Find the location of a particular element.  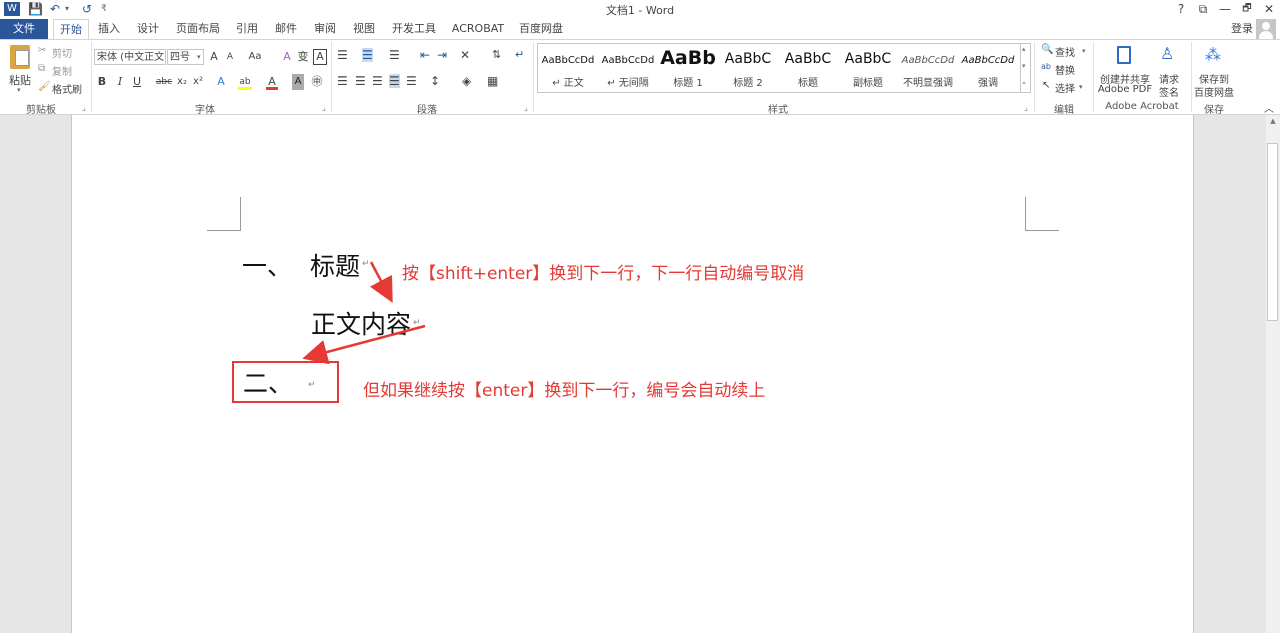

annotation-note-2: 但如果继续按【enter】换到下一行，编号会自动续上 is located at coordinates (564, 391).